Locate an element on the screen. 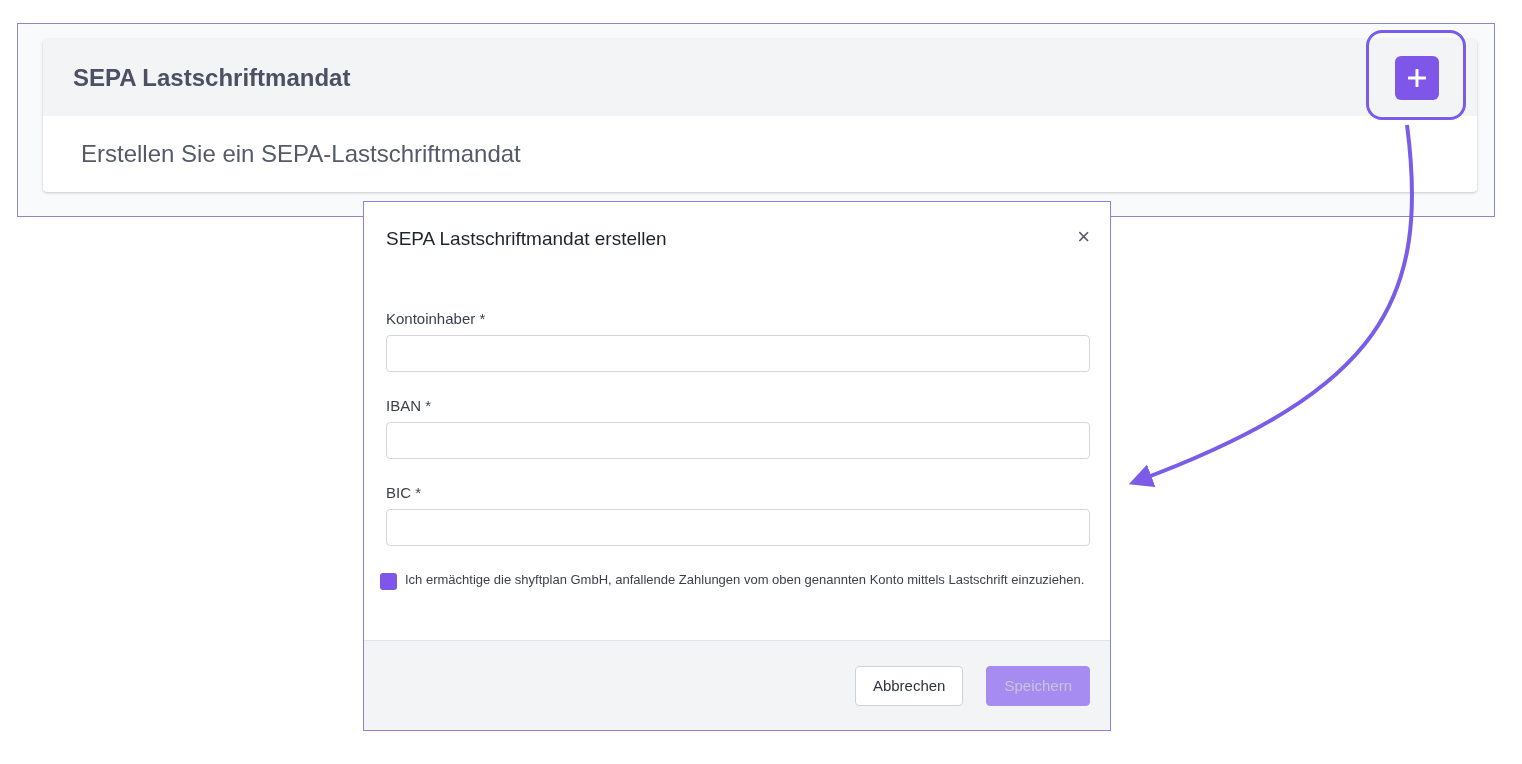 Image resolution: width=1522 pixels, height=764 pixels. add-button is located at coordinates (1417, 77).